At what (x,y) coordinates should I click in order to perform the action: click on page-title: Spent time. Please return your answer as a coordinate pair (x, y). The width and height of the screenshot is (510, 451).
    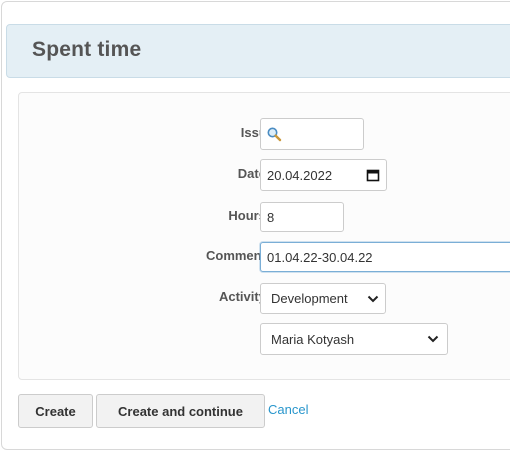
    Looking at the image, I should click on (87, 49).